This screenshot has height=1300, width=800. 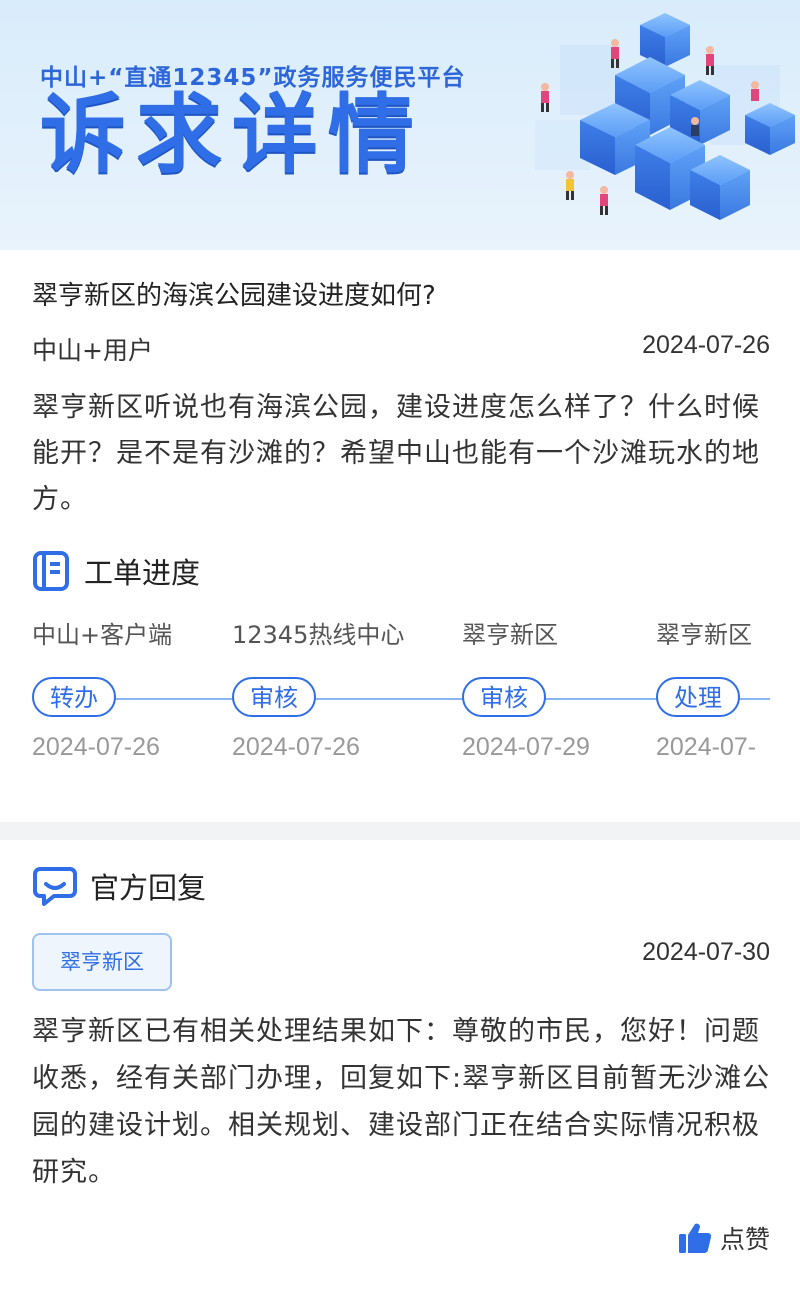 I want to click on reply-title: 官方回复, so click(x=148, y=888).